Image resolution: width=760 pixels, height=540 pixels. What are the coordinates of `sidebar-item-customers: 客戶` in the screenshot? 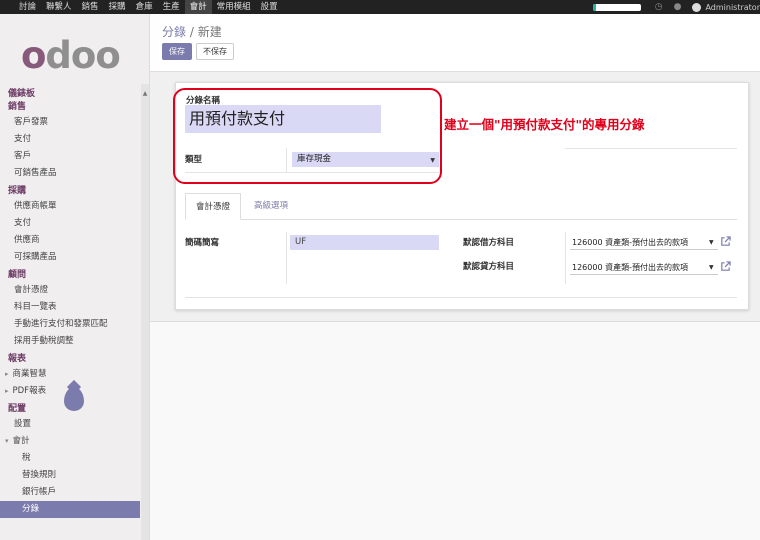 It's located at (70, 156).